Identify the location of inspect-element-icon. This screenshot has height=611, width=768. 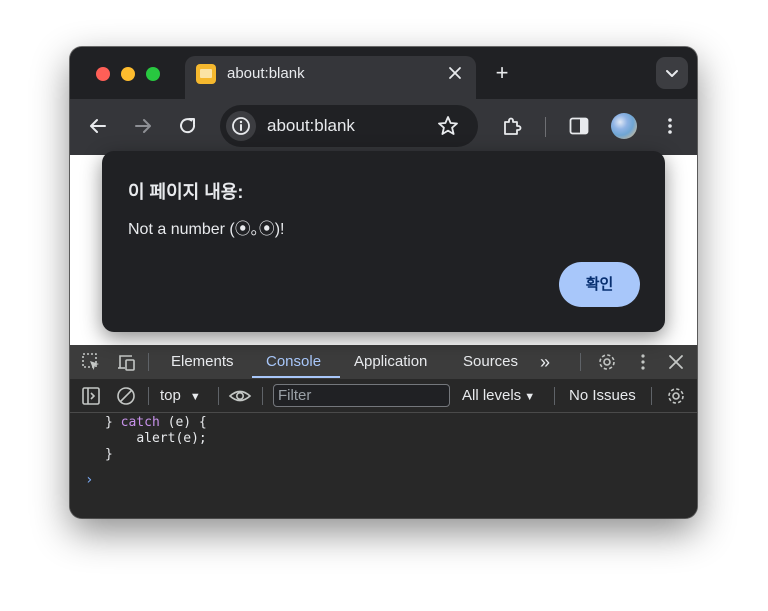
(91, 362).